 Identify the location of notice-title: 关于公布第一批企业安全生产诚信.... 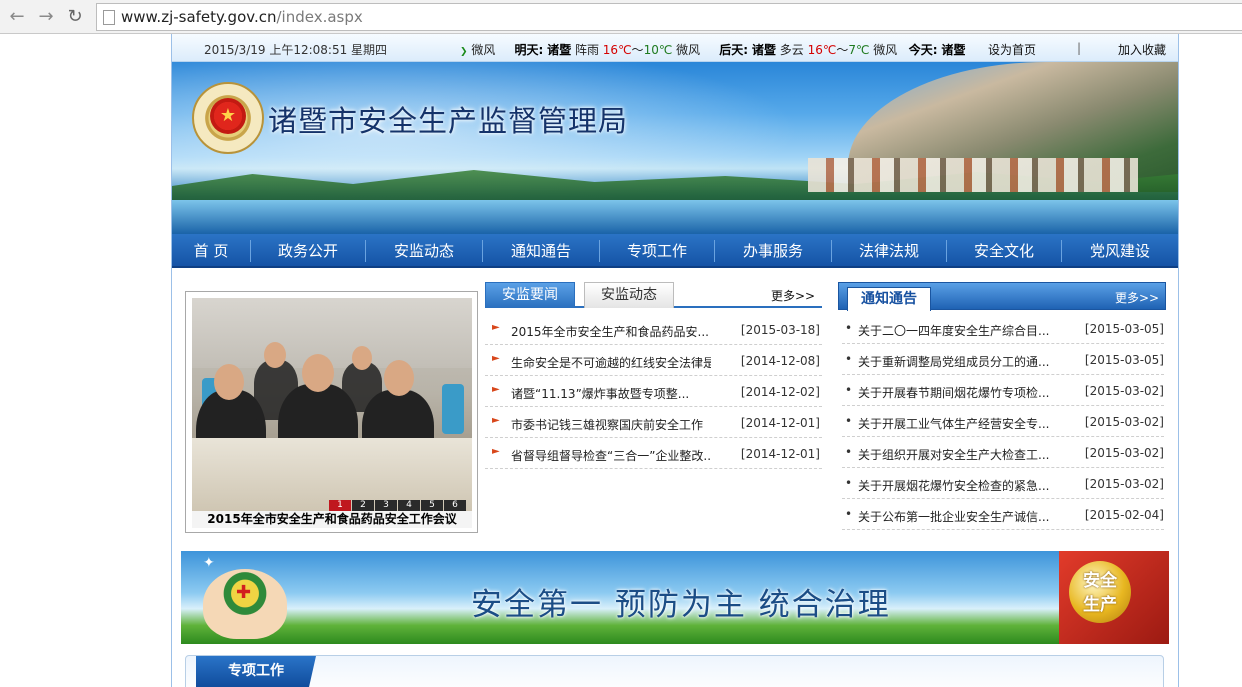
(964, 516).